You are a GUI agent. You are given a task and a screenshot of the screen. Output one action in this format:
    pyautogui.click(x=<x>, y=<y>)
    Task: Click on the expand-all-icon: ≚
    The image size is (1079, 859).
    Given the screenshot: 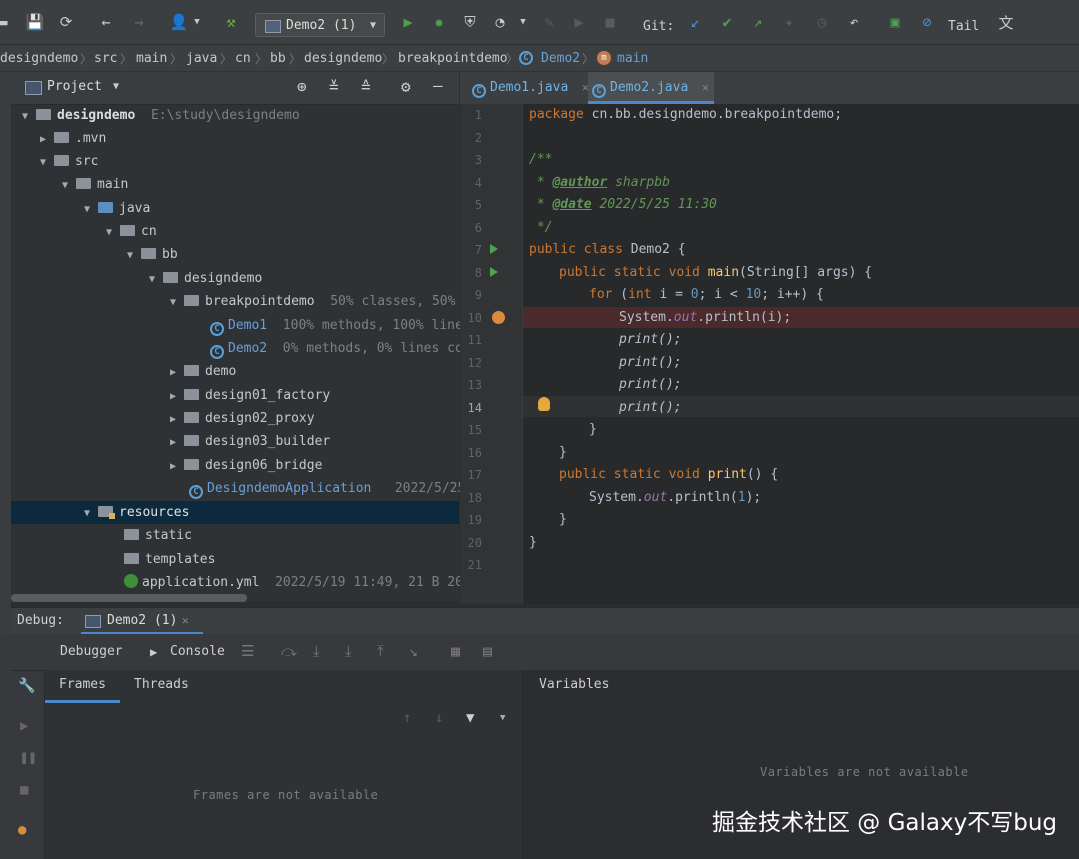 What is the action you would take?
    pyautogui.click(x=334, y=86)
    